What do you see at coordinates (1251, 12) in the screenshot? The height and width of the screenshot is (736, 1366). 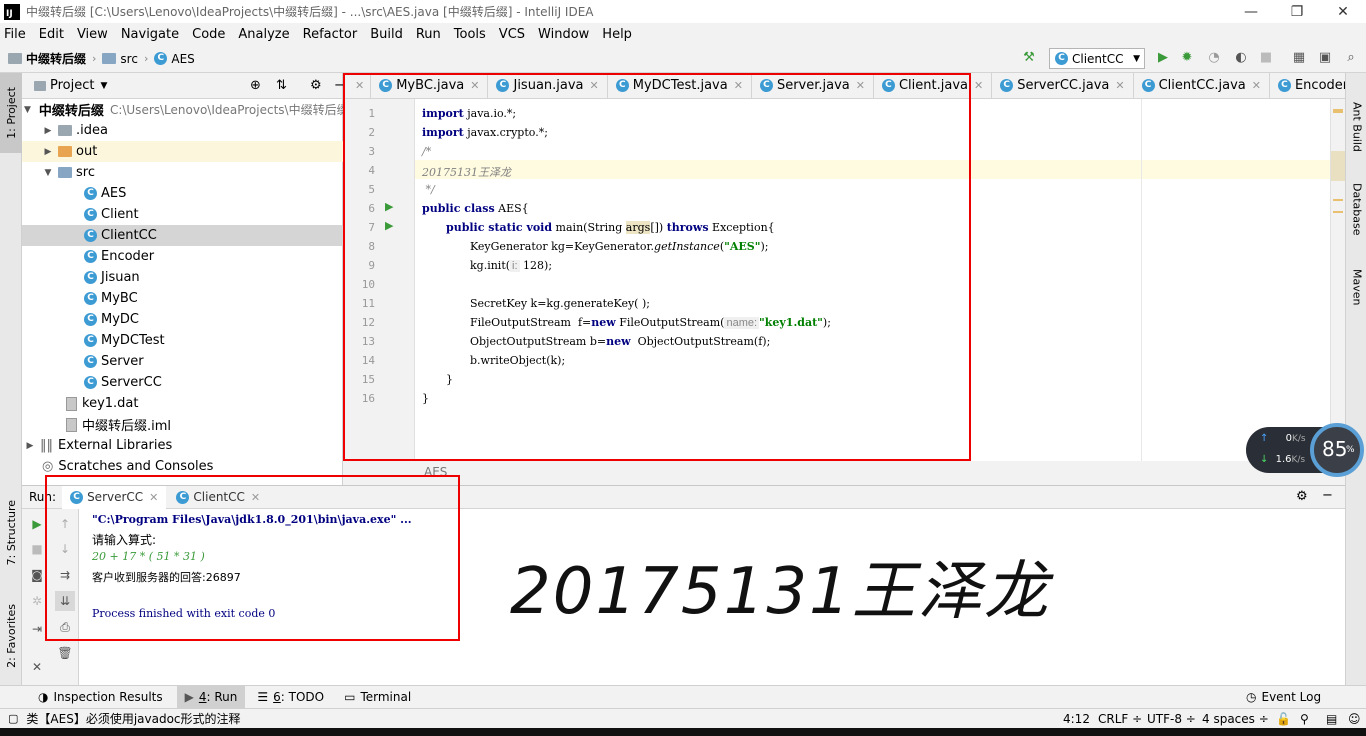 I see `minimize-button: —` at bounding box center [1251, 12].